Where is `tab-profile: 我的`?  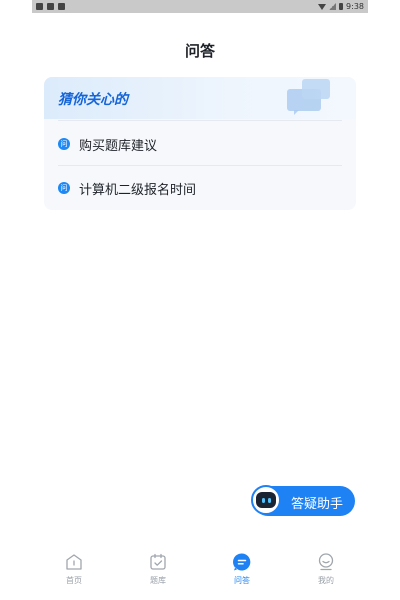
tab-profile: 我的 is located at coordinates (326, 571).